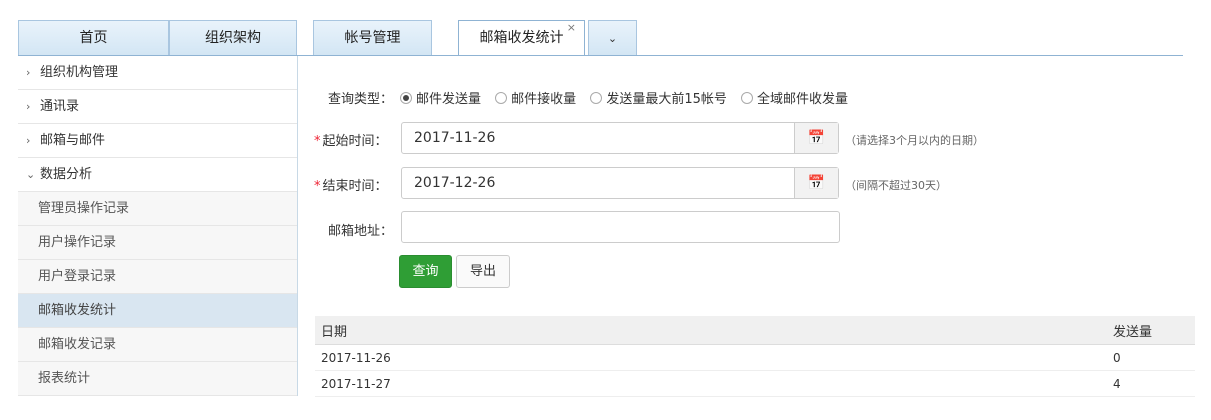 This screenshot has width=1211, height=420. I want to click on sidebar-group-mailbox-mail: › 邮箱与邮件, so click(157, 141).